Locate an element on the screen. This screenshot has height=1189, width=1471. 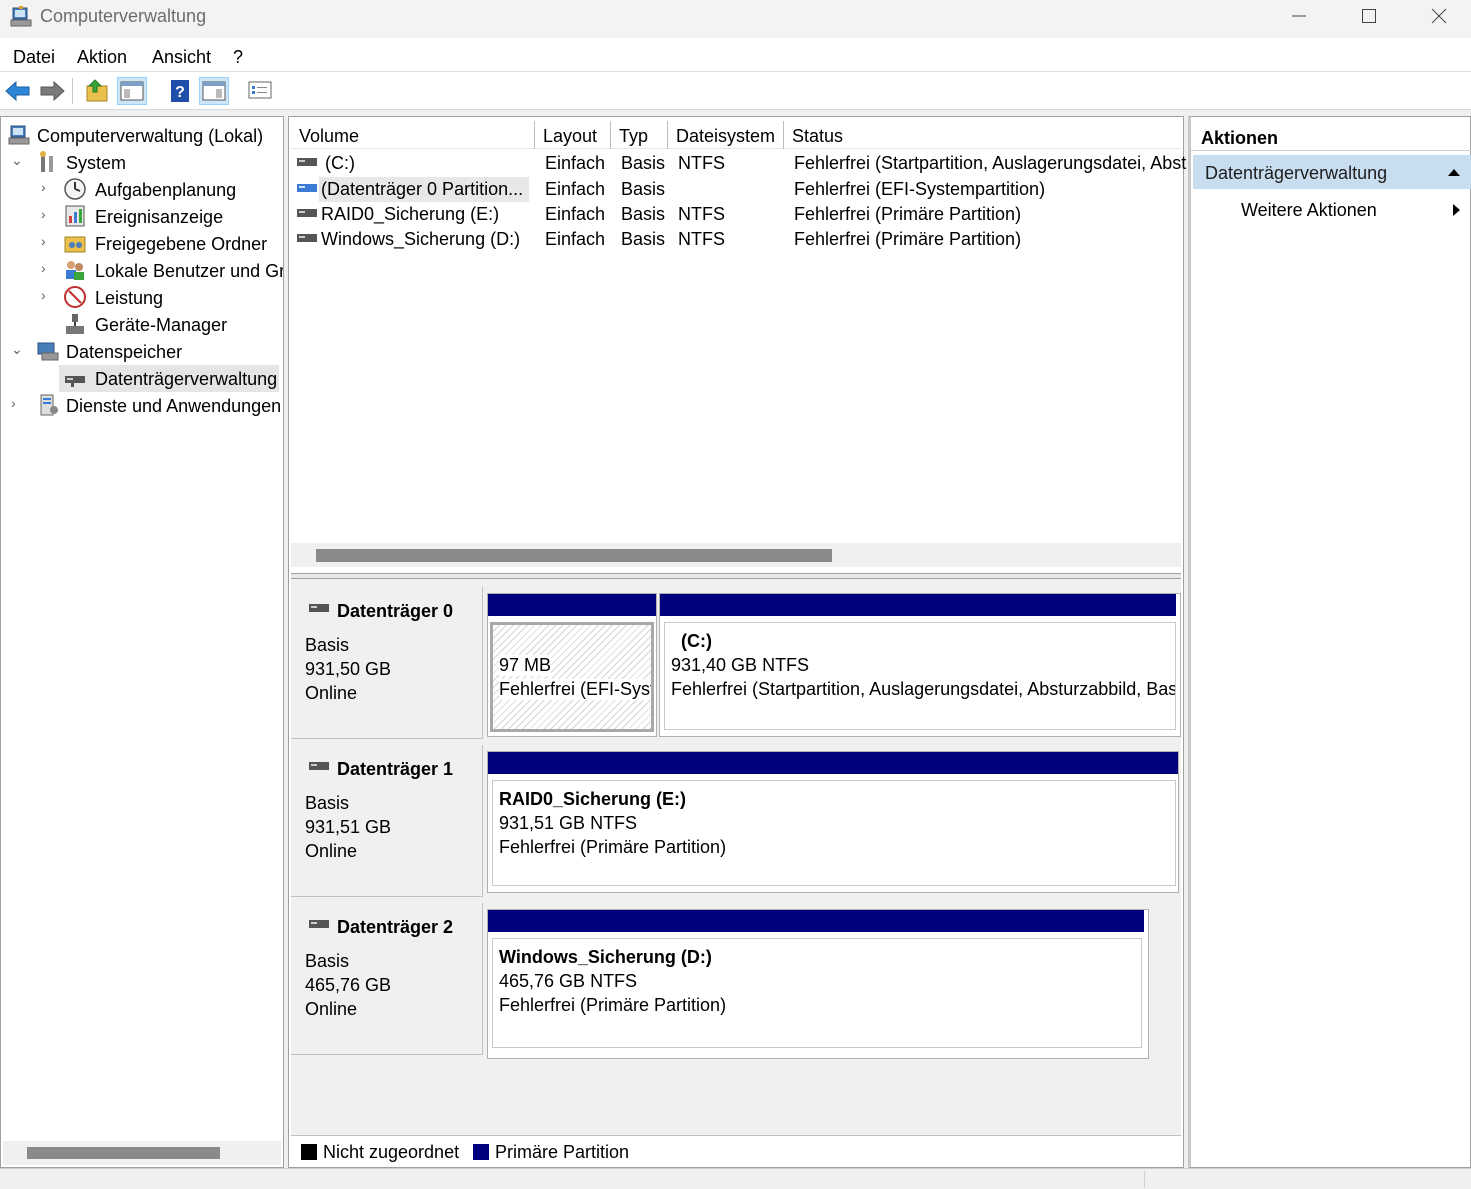
tree-item-dienste: › Dienste und Anwendungen is located at coordinates (142, 405).